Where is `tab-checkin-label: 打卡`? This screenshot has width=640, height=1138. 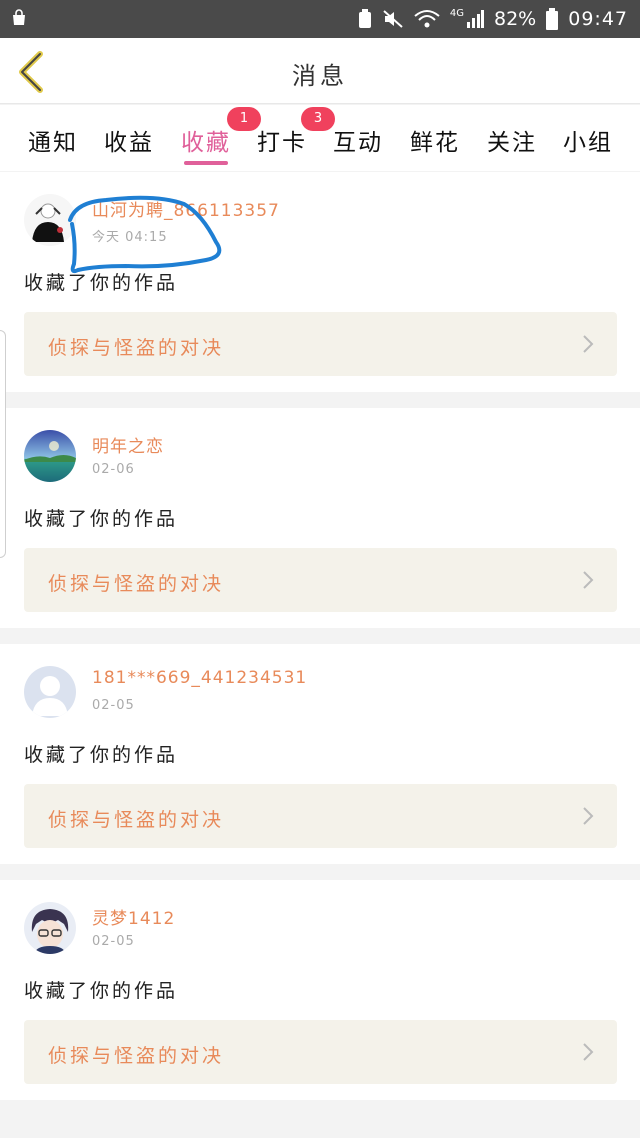 tab-checkin-label: 打卡 is located at coordinates (282, 143).